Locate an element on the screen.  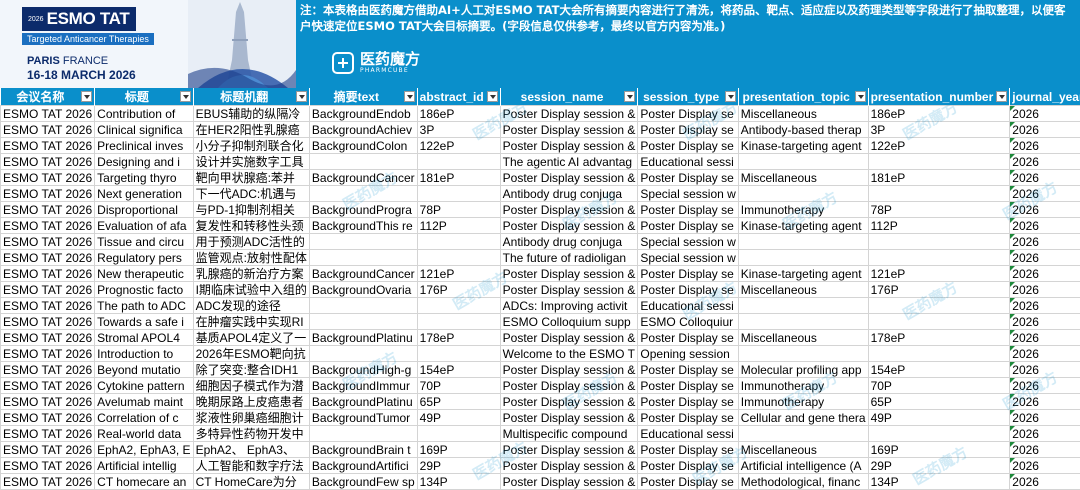
table-cell: Artificial intelligence (A is located at coordinates (803, 466).